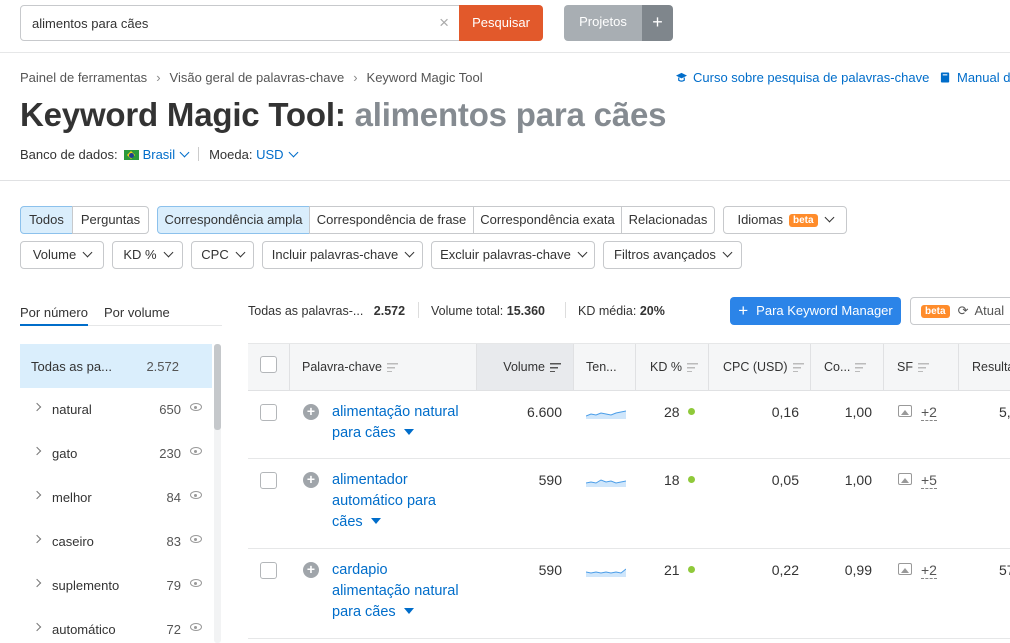 This screenshot has height=643, width=1010. I want to click on page-title-tool: Keyword Magic Tool:, so click(183, 114).